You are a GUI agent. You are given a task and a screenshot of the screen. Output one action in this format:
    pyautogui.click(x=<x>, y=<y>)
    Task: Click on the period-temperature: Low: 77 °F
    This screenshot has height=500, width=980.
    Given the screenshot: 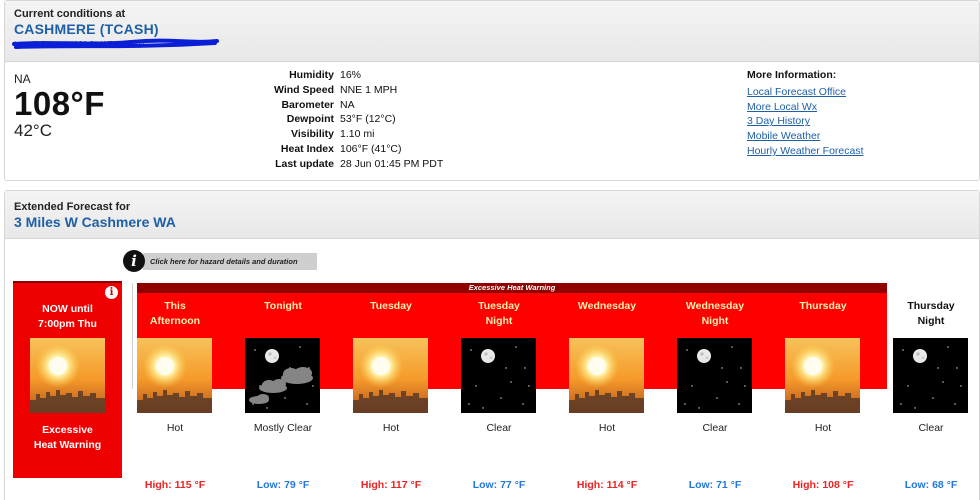 What is the action you would take?
    pyautogui.click(x=499, y=485)
    